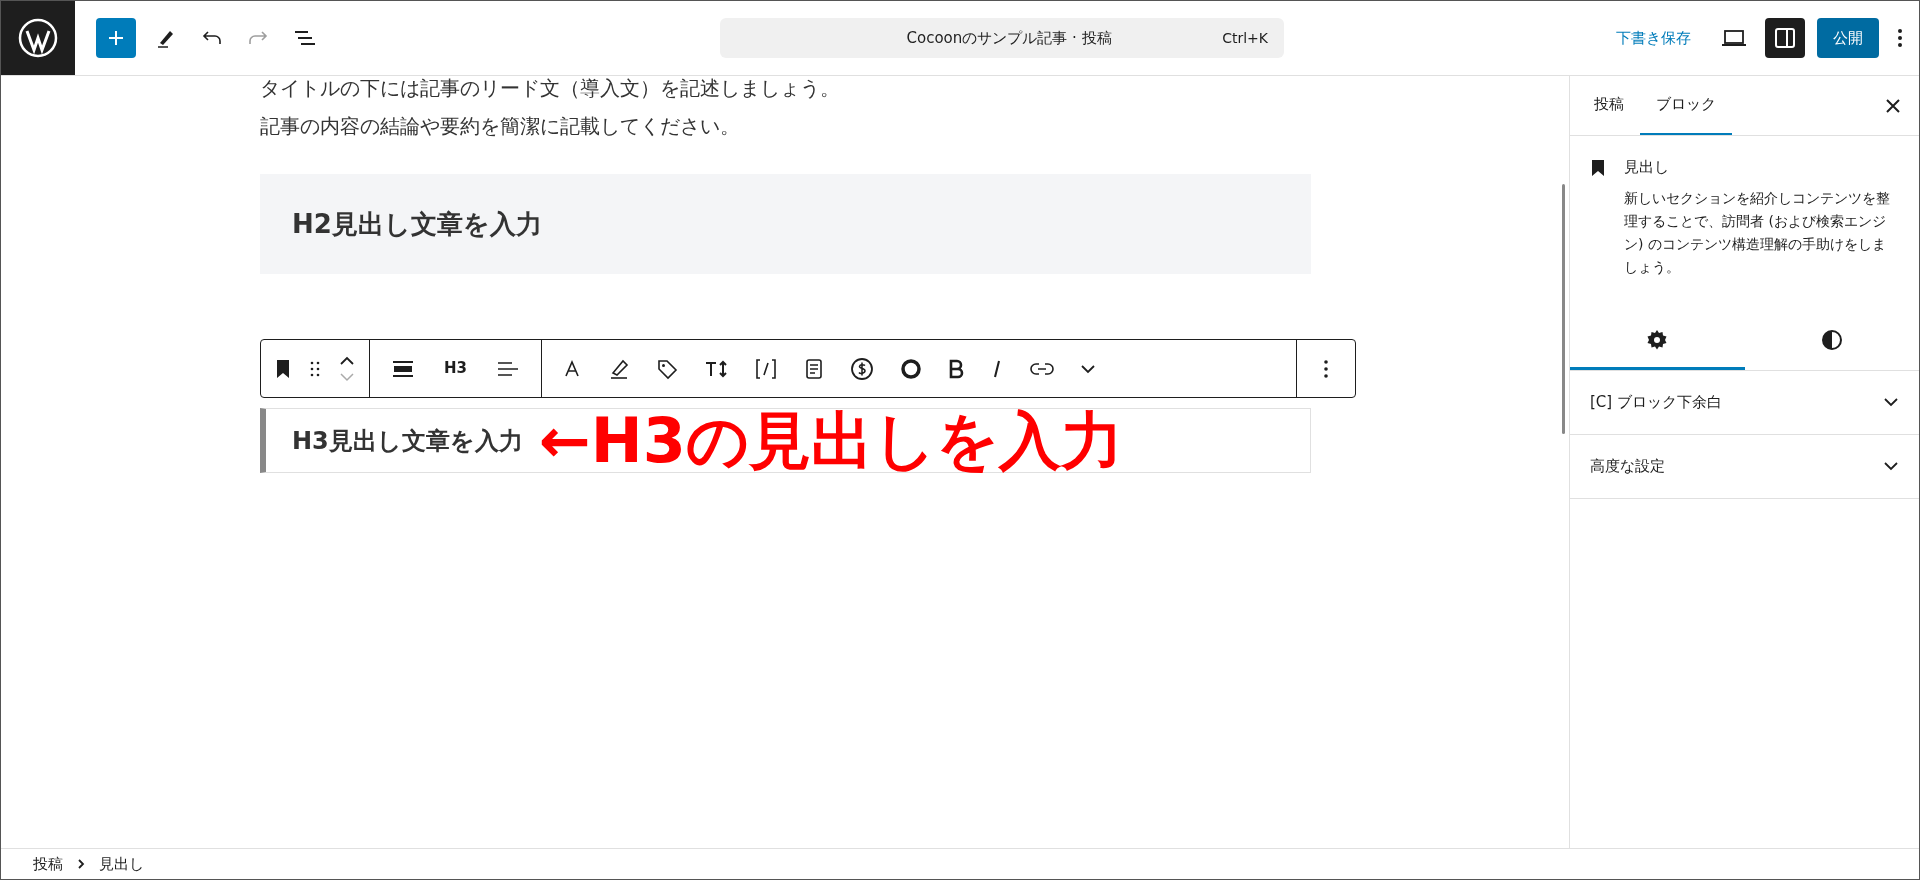 This screenshot has width=1920, height=880. Describe the element at coordinates (716, 368) in the screenshot. I see `font-size-icon` at that location.